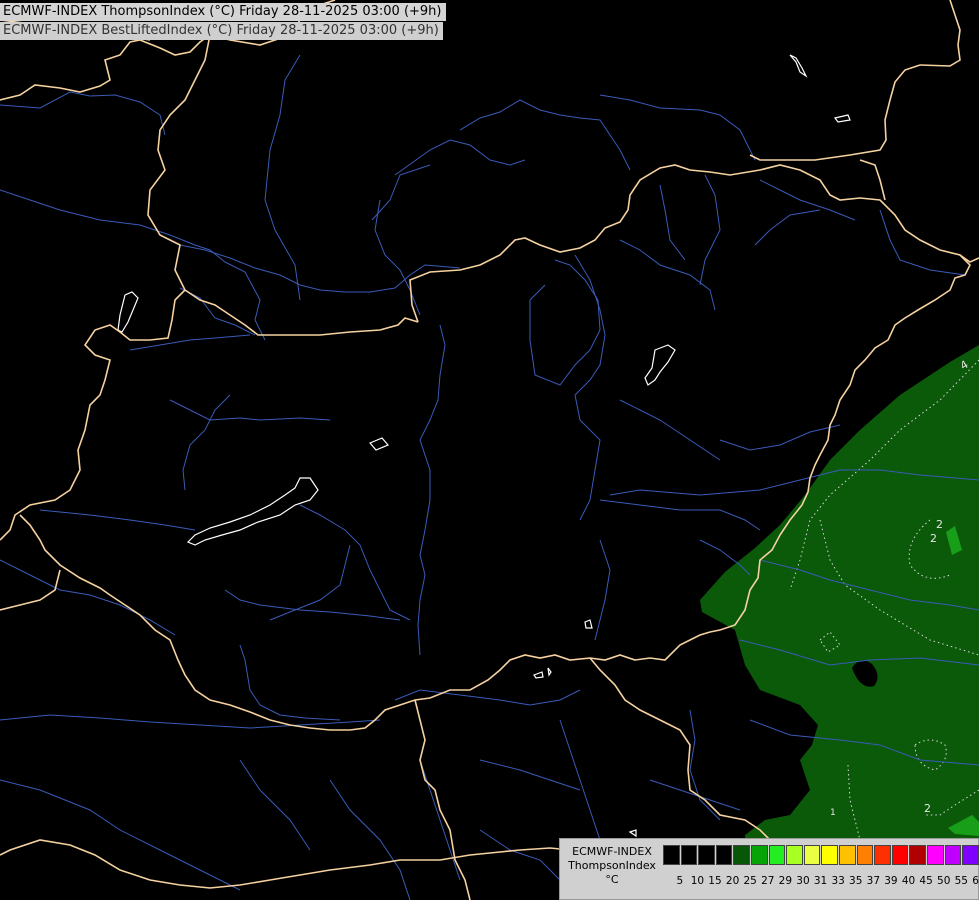 The height and width of the screenshot is (900, 979). Describe the element at coordinates (785, 881) in the screenshot. I see `legend-tick: 29` at that location.